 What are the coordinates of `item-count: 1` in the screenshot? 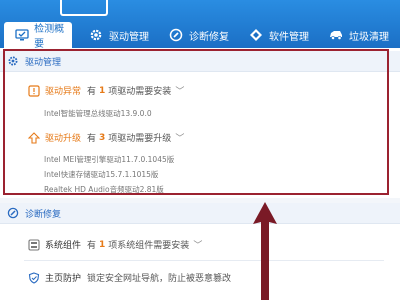 It's located at (102, 244).